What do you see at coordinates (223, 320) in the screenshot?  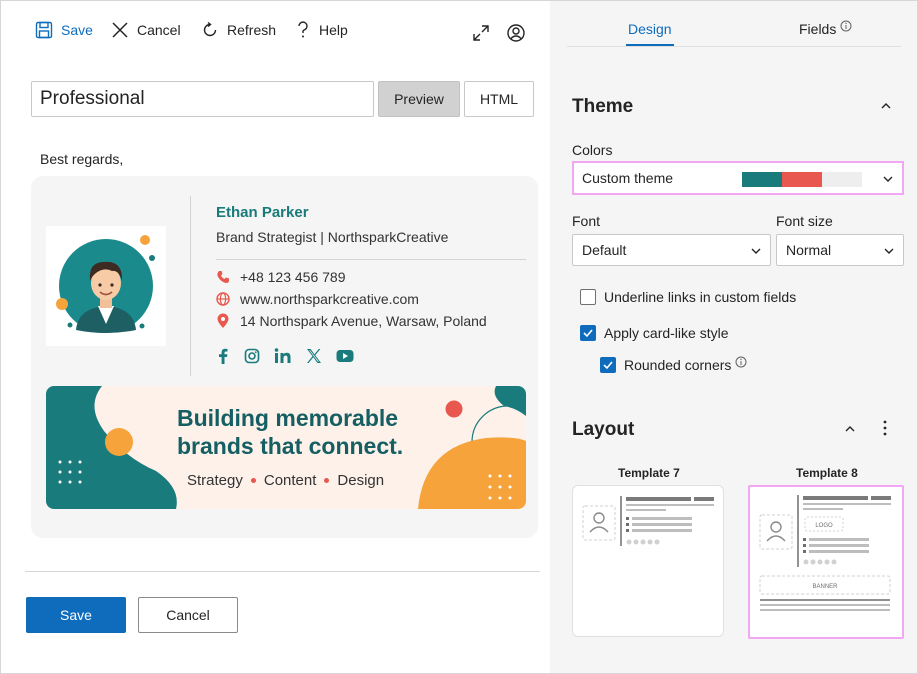 I see `location-pin-icon` at bounding box center [223, 320].